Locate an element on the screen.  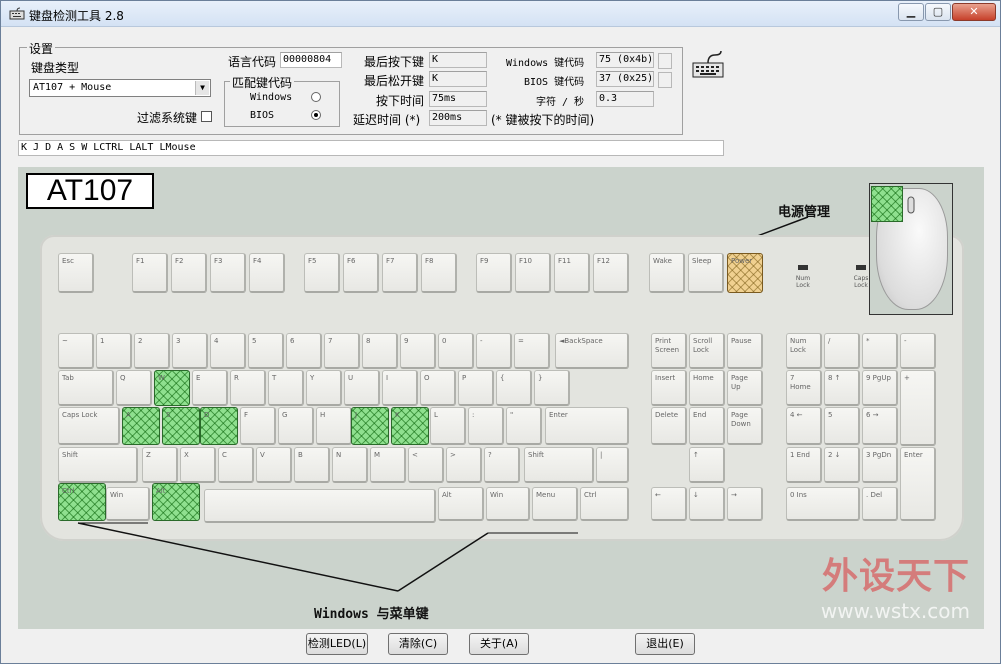
key-f5: F5 is located at coordinates (322, 273).